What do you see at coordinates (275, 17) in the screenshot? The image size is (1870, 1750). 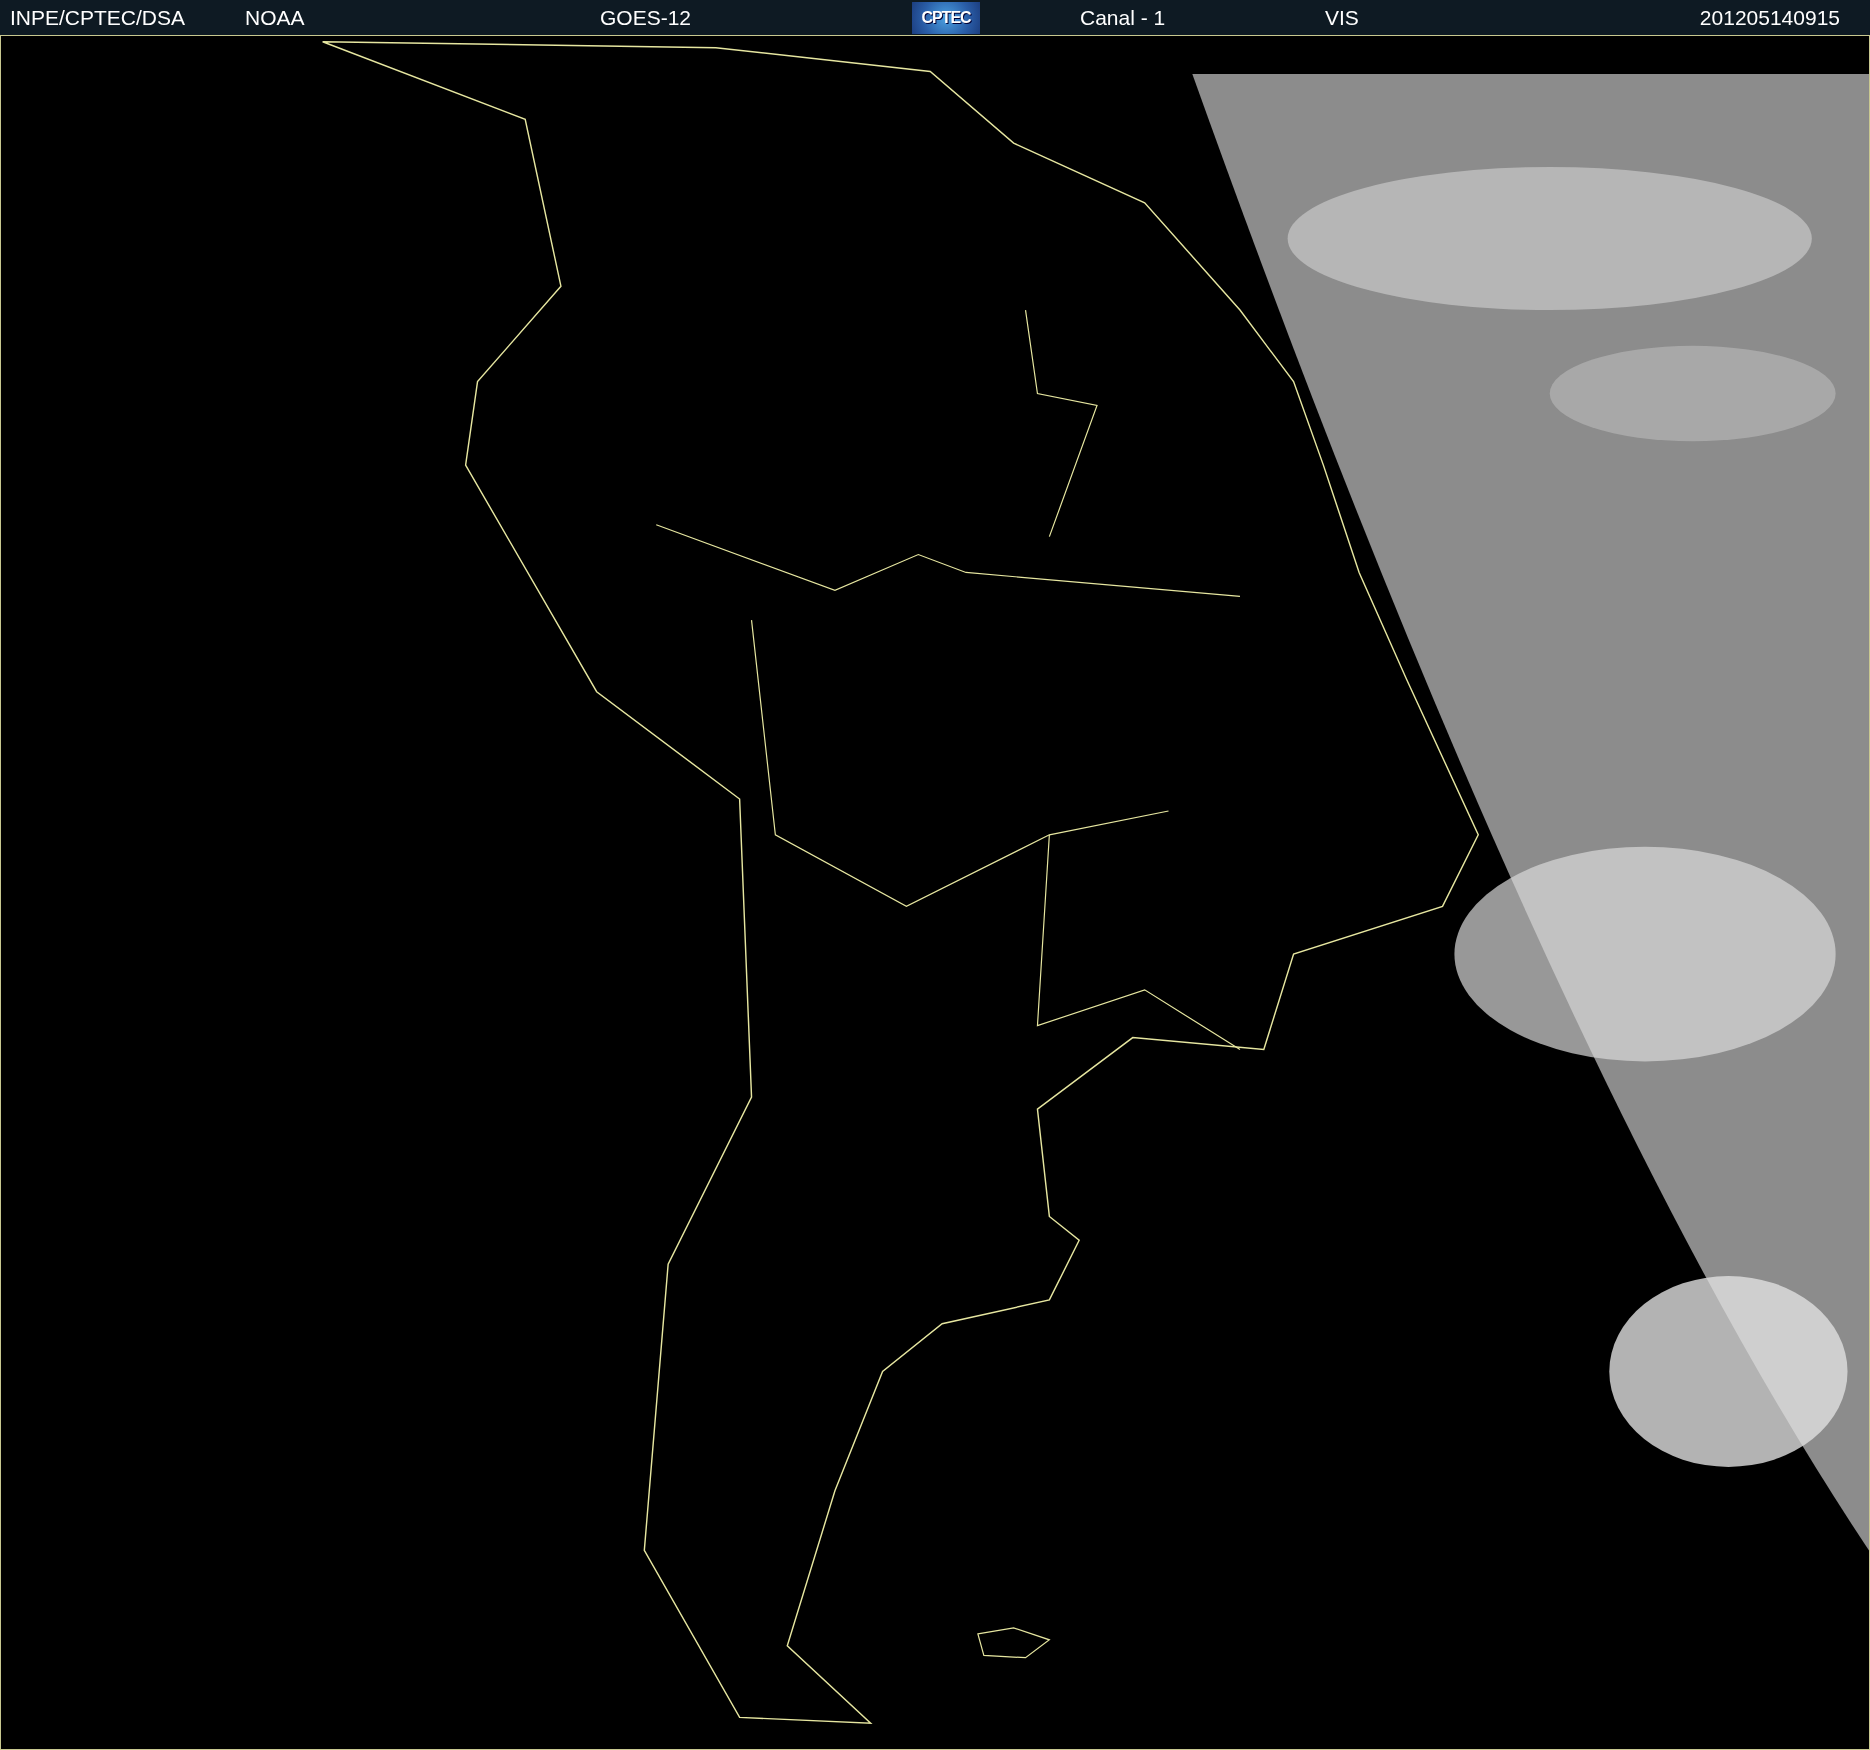 I see `header-label: NOAA` at bounding box center [275, 17].